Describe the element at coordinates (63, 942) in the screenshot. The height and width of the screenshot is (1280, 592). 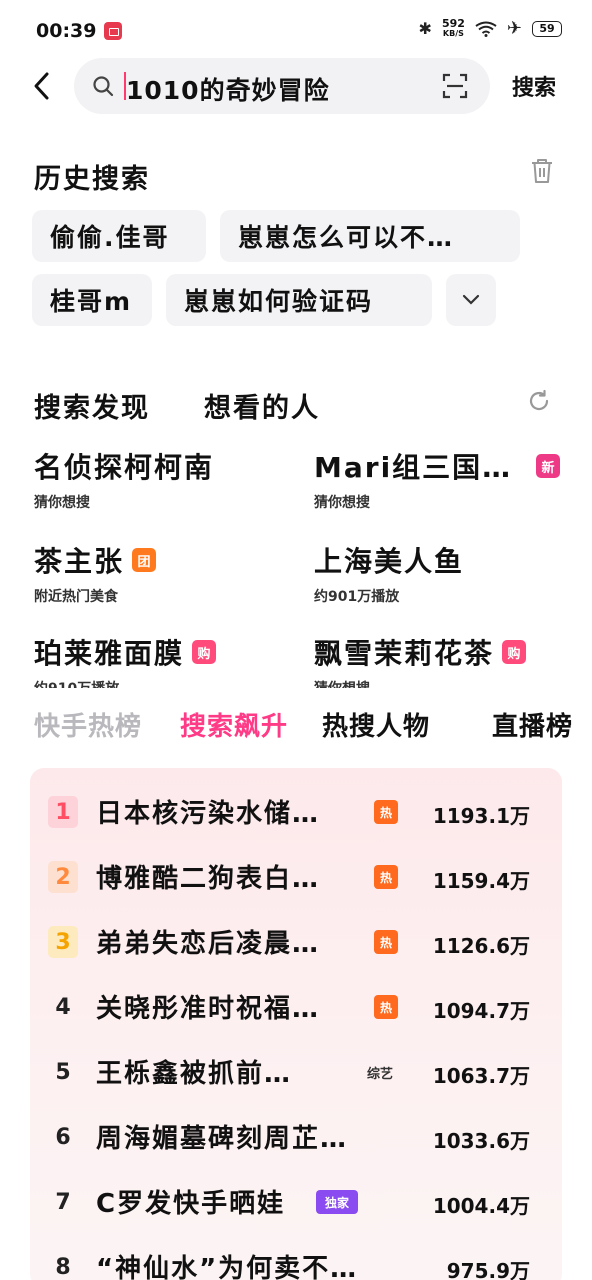
I see `rank-number: 3` at that location.